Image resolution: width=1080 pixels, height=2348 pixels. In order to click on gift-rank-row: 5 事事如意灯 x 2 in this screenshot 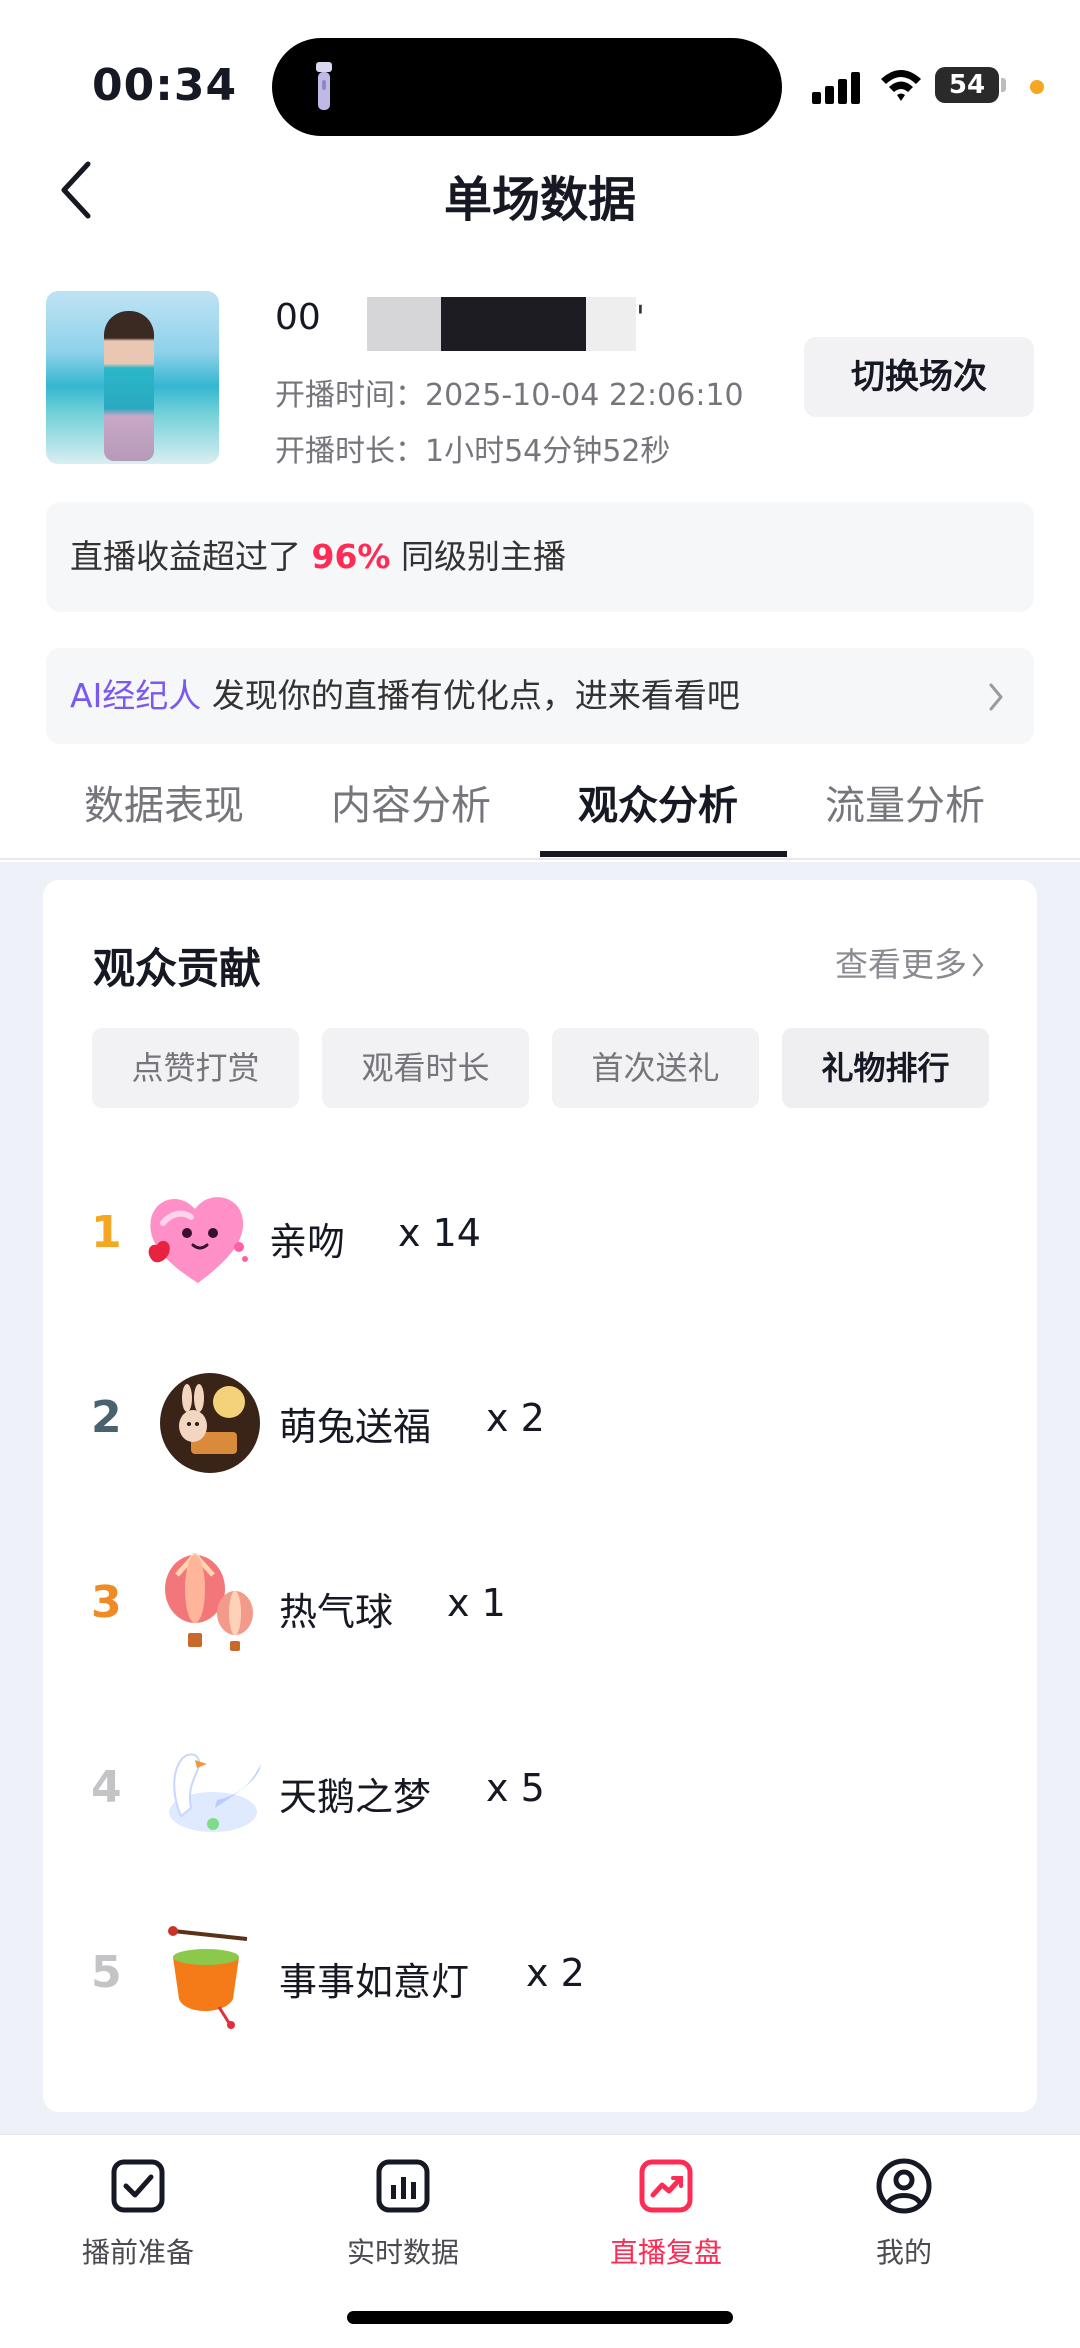, I will do `click(540, 1975)`.